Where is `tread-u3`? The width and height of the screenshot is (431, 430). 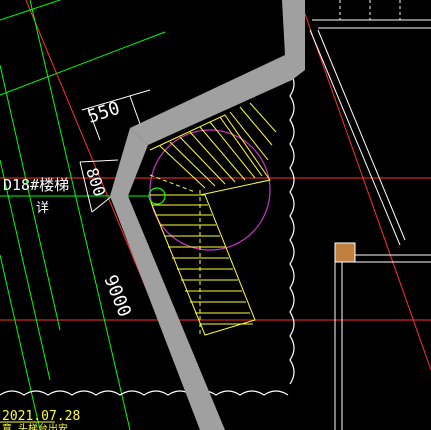 tread-u3 is located at coordinates (202, 160).